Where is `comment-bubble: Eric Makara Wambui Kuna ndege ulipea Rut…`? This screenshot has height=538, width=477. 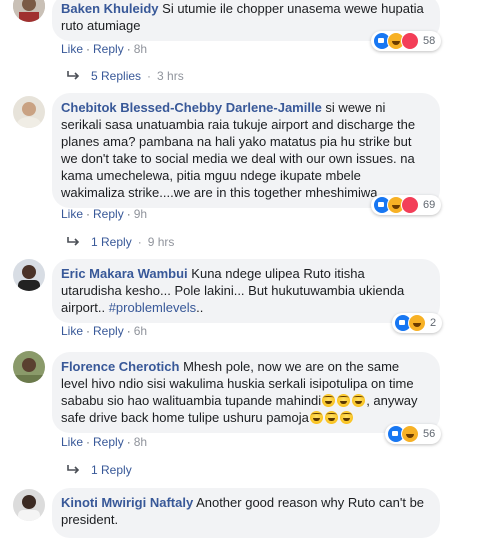 comment-bubble: Eric Makara Wambui Kuna ndege ulipea Rut… is located at coordinates (246, 291).